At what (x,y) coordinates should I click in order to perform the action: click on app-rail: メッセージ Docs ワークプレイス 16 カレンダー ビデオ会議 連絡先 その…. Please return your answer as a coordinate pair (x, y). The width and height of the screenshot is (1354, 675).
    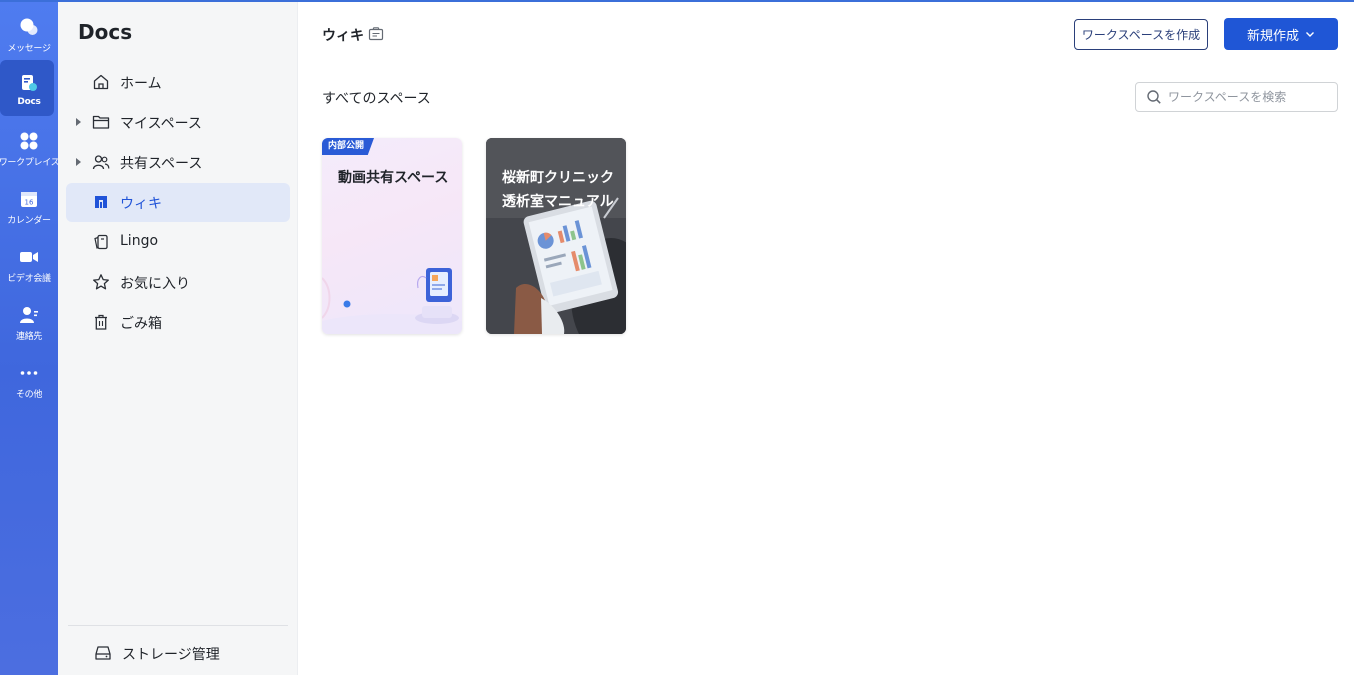
    Looking at the image, I should click on (30, 337).